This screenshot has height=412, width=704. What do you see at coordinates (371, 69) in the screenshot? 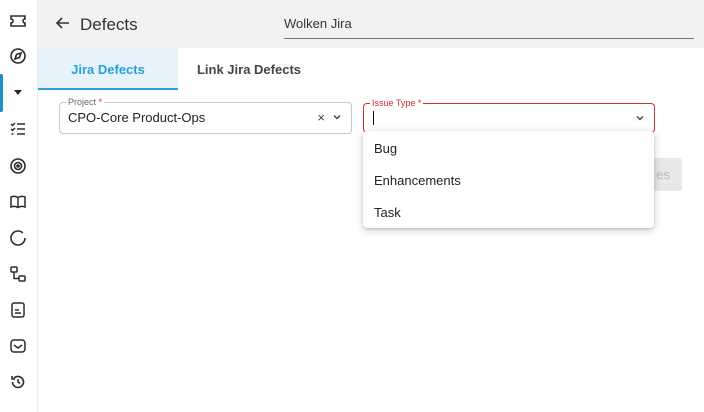
I see `tab-bar: Jira Defects Link Jira Defects` at bounding box center [371, 69].